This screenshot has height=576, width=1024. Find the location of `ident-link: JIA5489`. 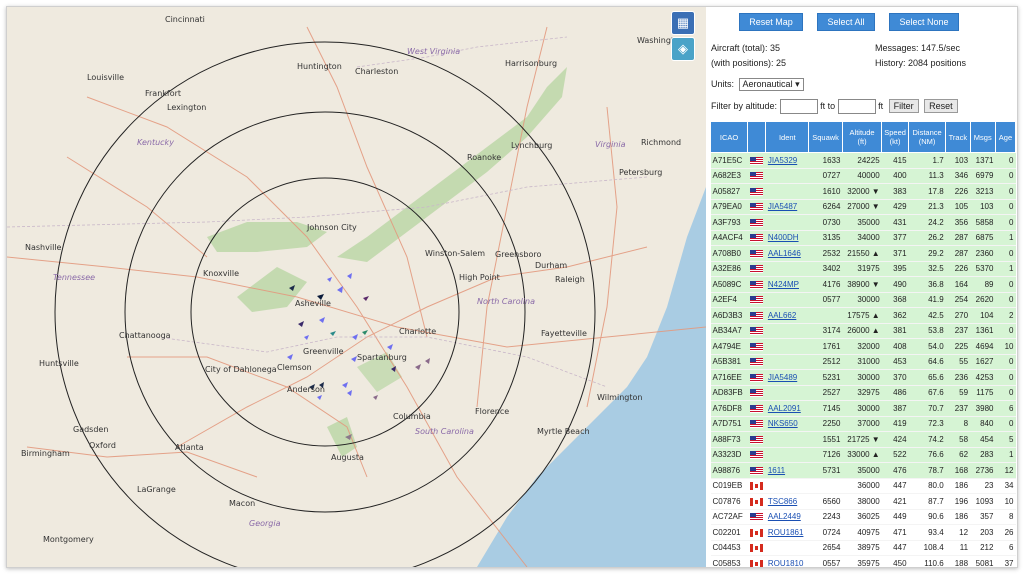

ident-link: JIA5489 is located at coordinates (782, 377).